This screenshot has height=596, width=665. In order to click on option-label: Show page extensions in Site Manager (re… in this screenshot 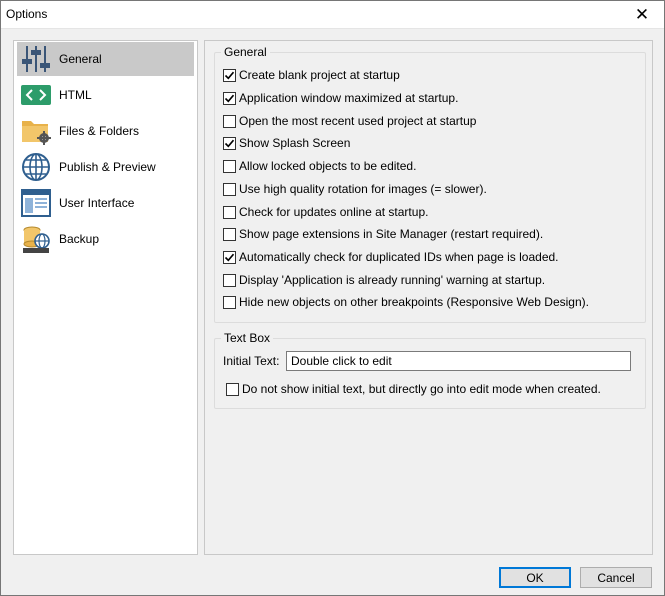, I will do `click(391, 234)`.